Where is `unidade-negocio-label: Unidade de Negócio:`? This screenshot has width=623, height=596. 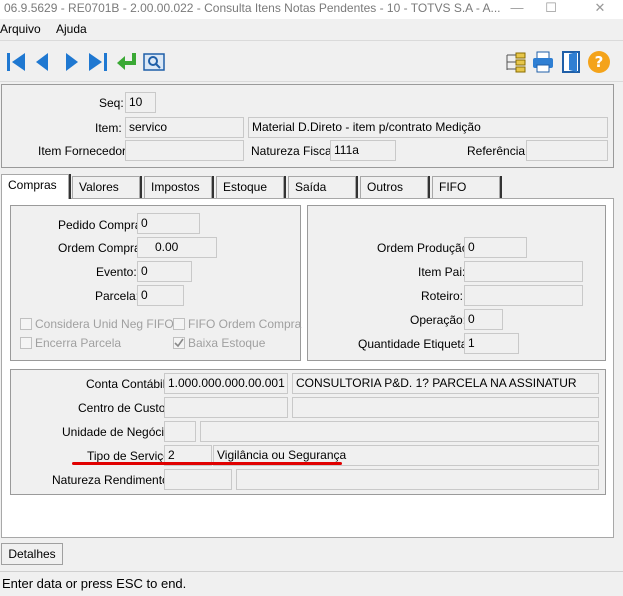 unidade-negocio-label: Unidade de Negócio: is located at coordinates (118, 432).